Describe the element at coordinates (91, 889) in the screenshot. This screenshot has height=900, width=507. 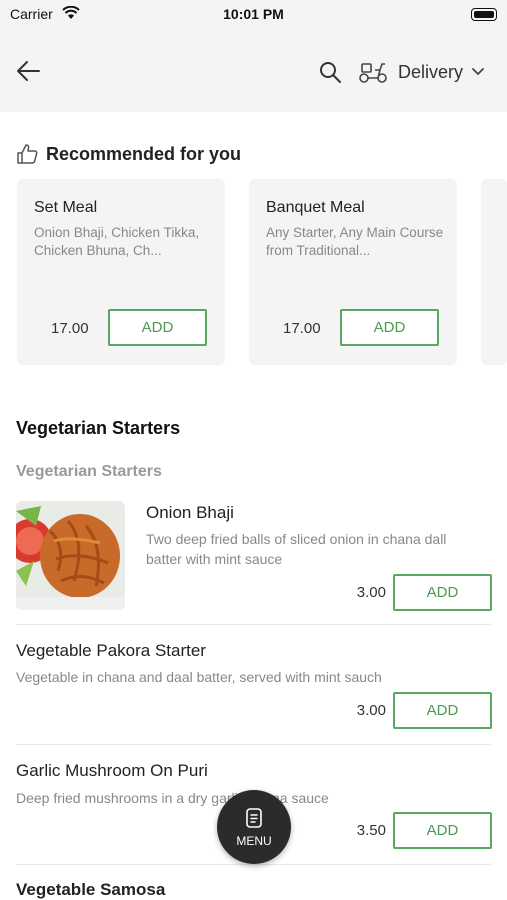
I see `item-name: Vegetable Samosa` at that location.